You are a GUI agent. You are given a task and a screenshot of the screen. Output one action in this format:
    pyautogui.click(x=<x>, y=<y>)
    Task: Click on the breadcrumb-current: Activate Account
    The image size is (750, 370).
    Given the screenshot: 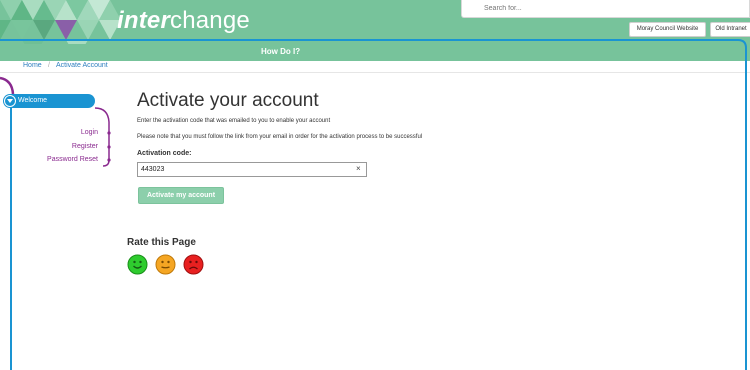 What is the action you would take?
    pyautogui.click(x=82, y=65)
    